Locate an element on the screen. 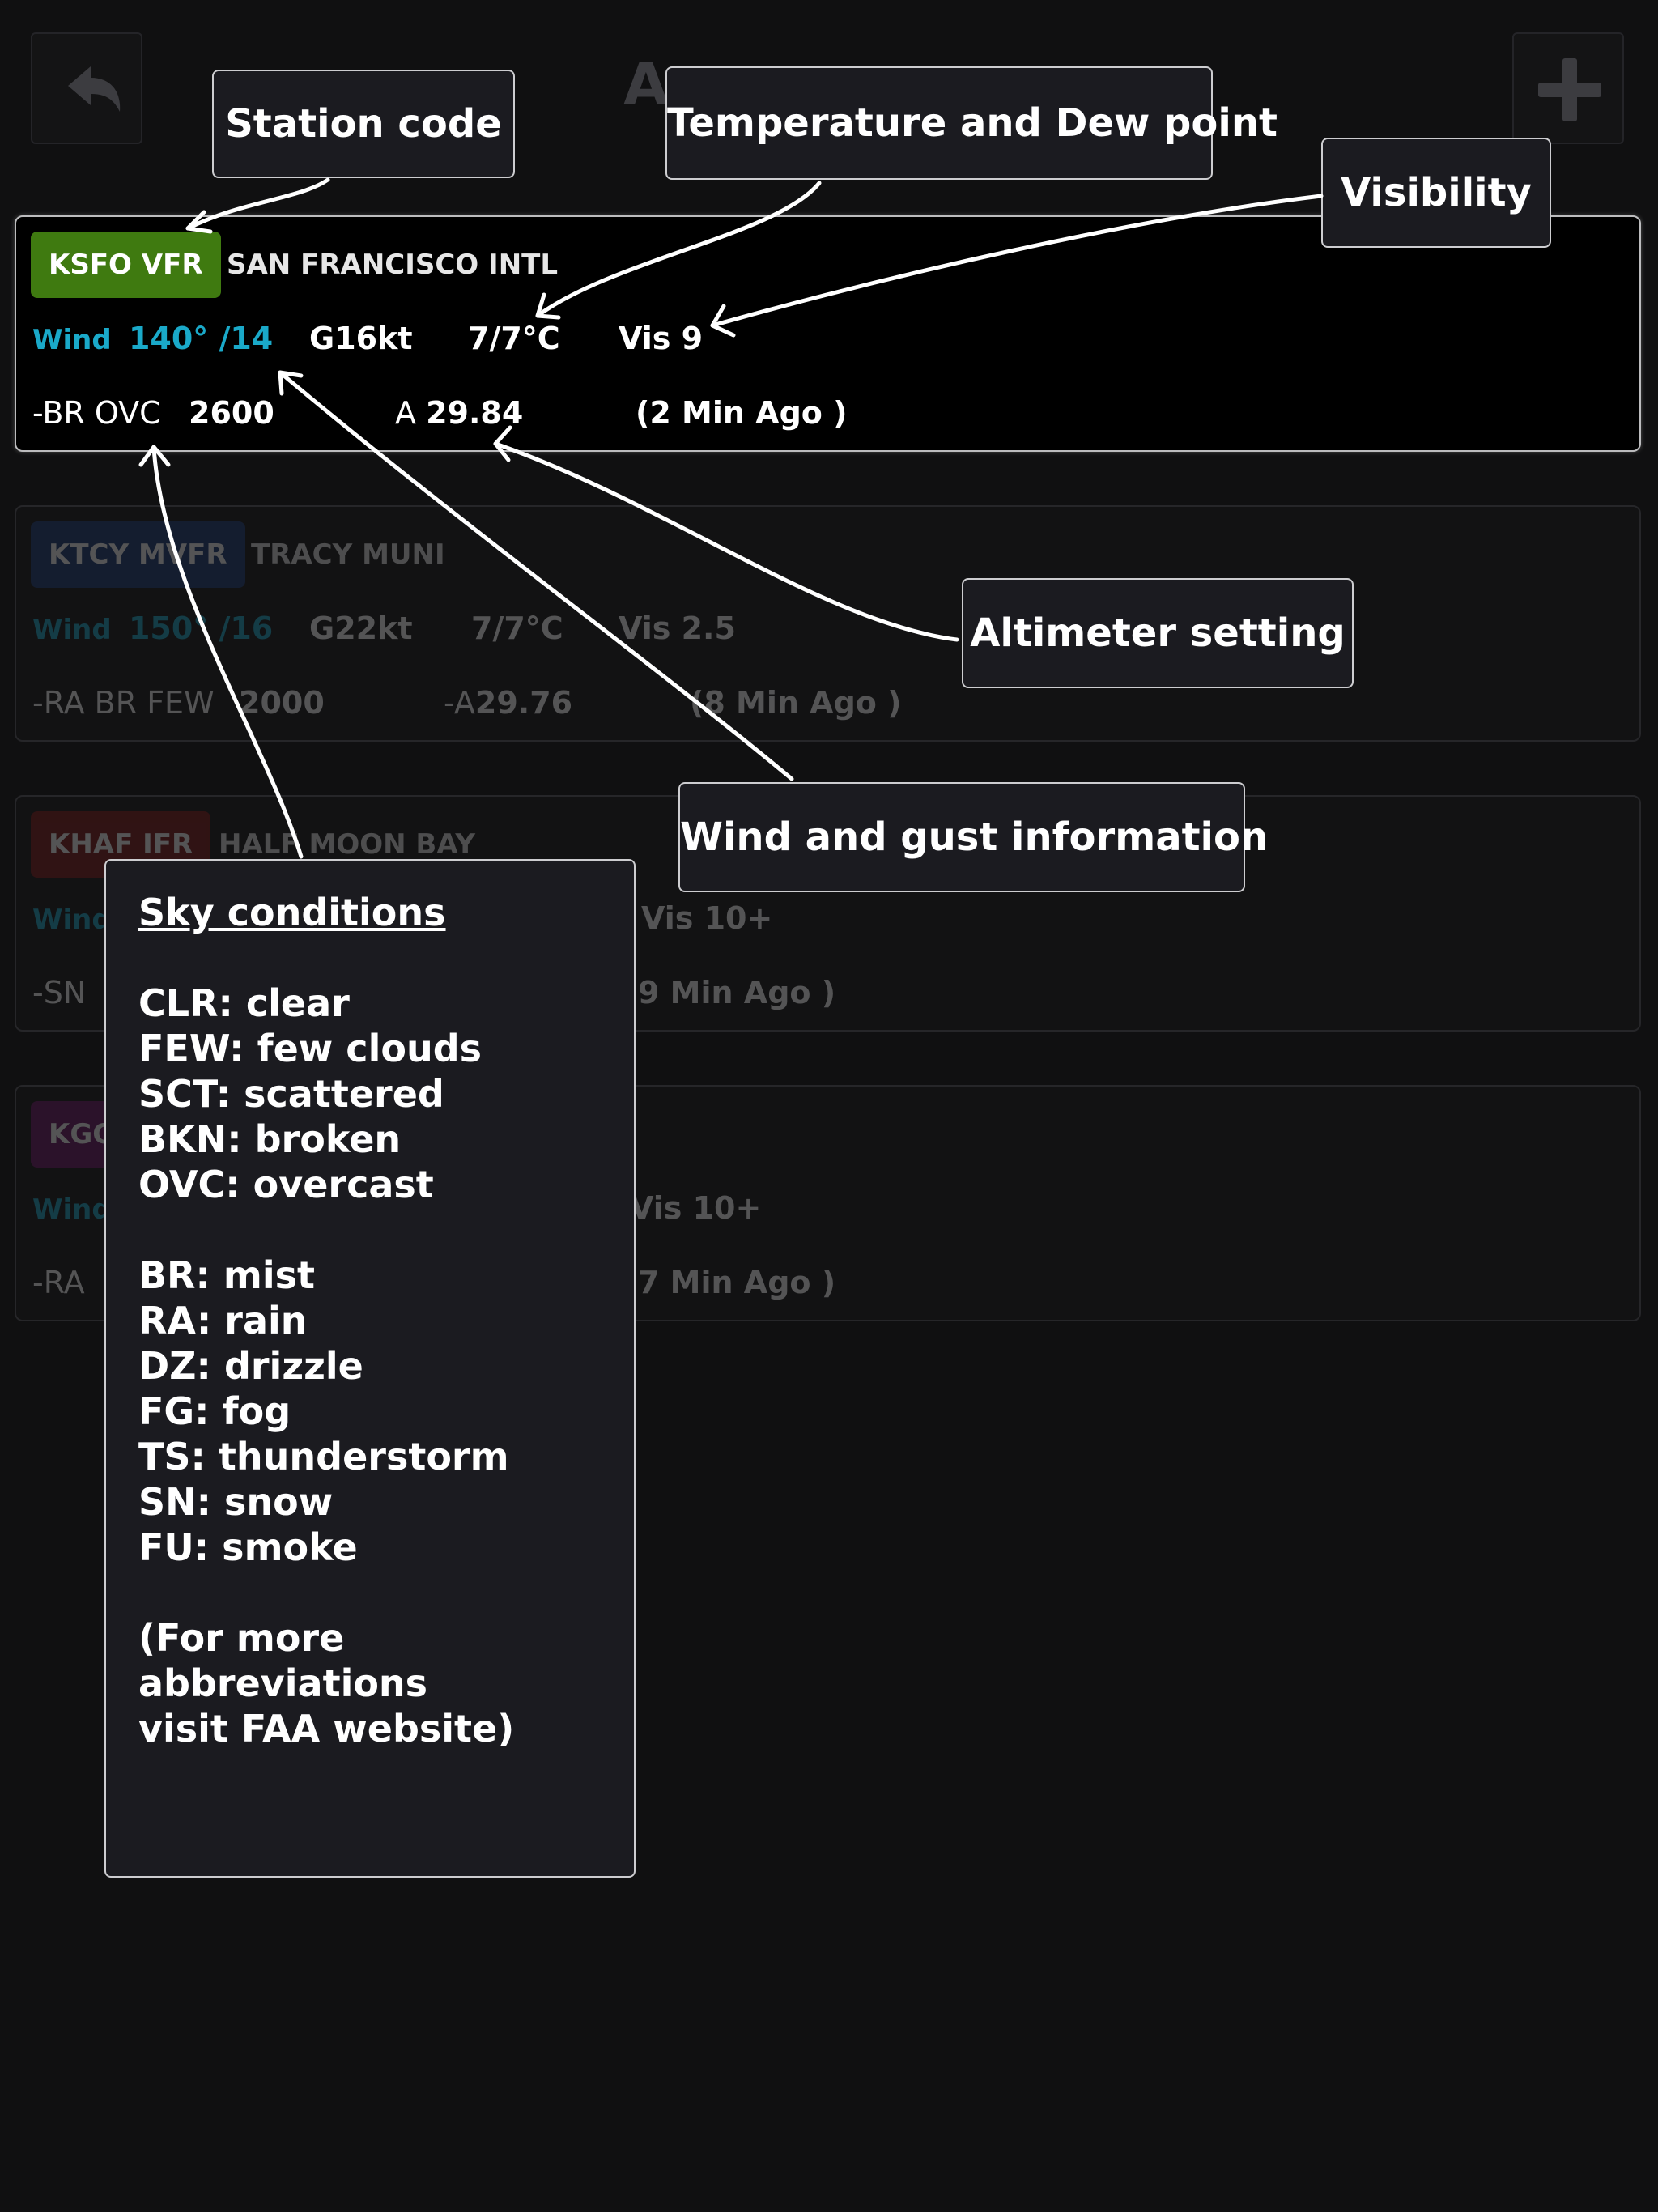 The image size is (1658, 2212). ceiling-value: 2600 is located at coordinates (231, 413).